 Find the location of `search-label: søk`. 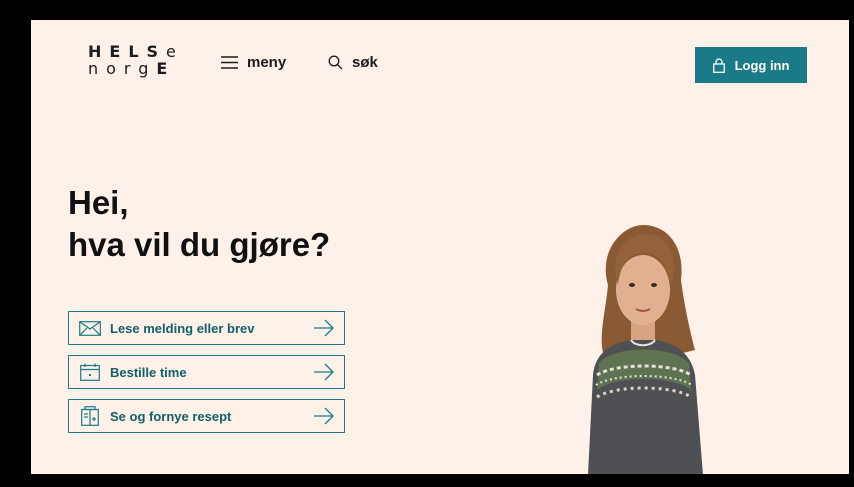

search-label: søk is located at coordinates (365, 62).